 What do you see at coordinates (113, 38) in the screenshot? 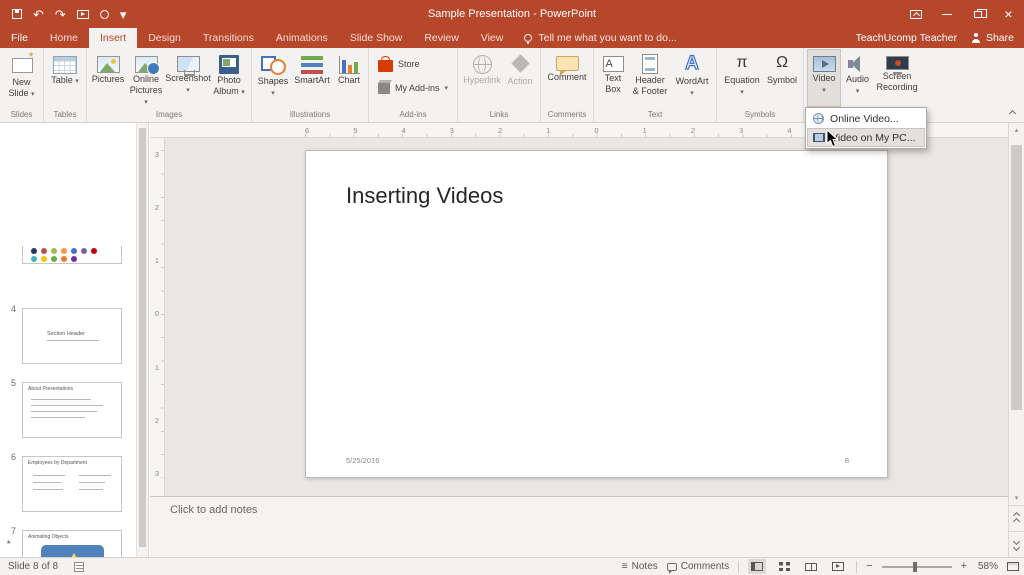
I see `tab-insert: Insert` at bounding box center [113, 38].